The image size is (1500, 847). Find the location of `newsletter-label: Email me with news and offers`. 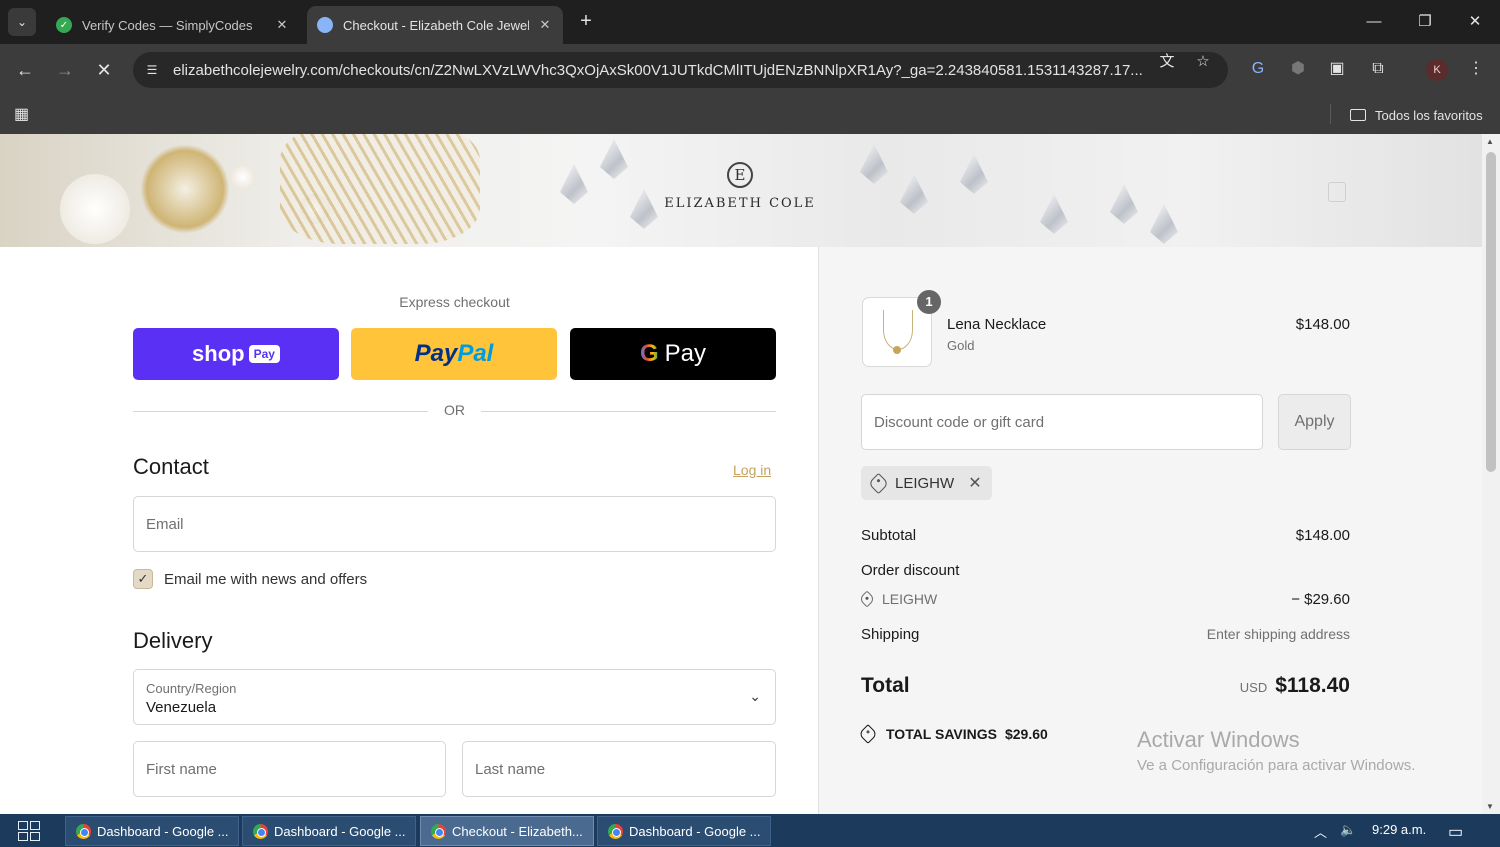

newsletter-label: Email me with news and offers is located at coordinates (266, 579).